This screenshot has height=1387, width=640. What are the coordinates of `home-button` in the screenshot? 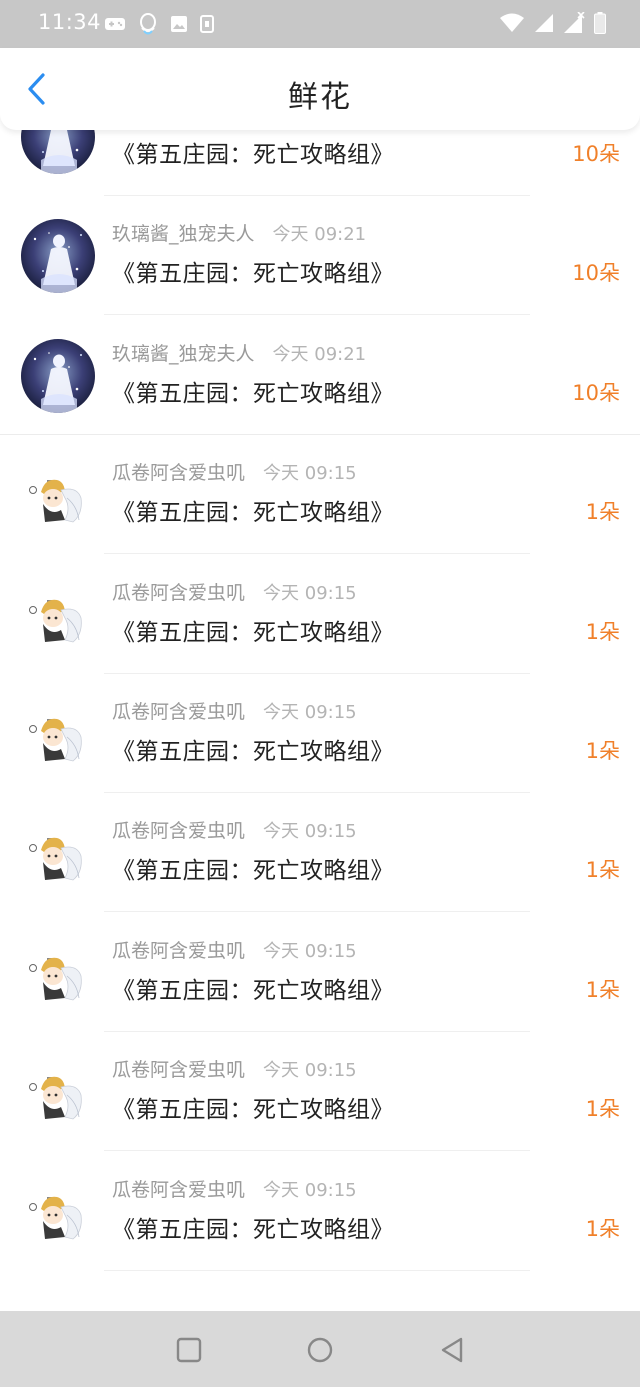 It's located at (320, 1350).